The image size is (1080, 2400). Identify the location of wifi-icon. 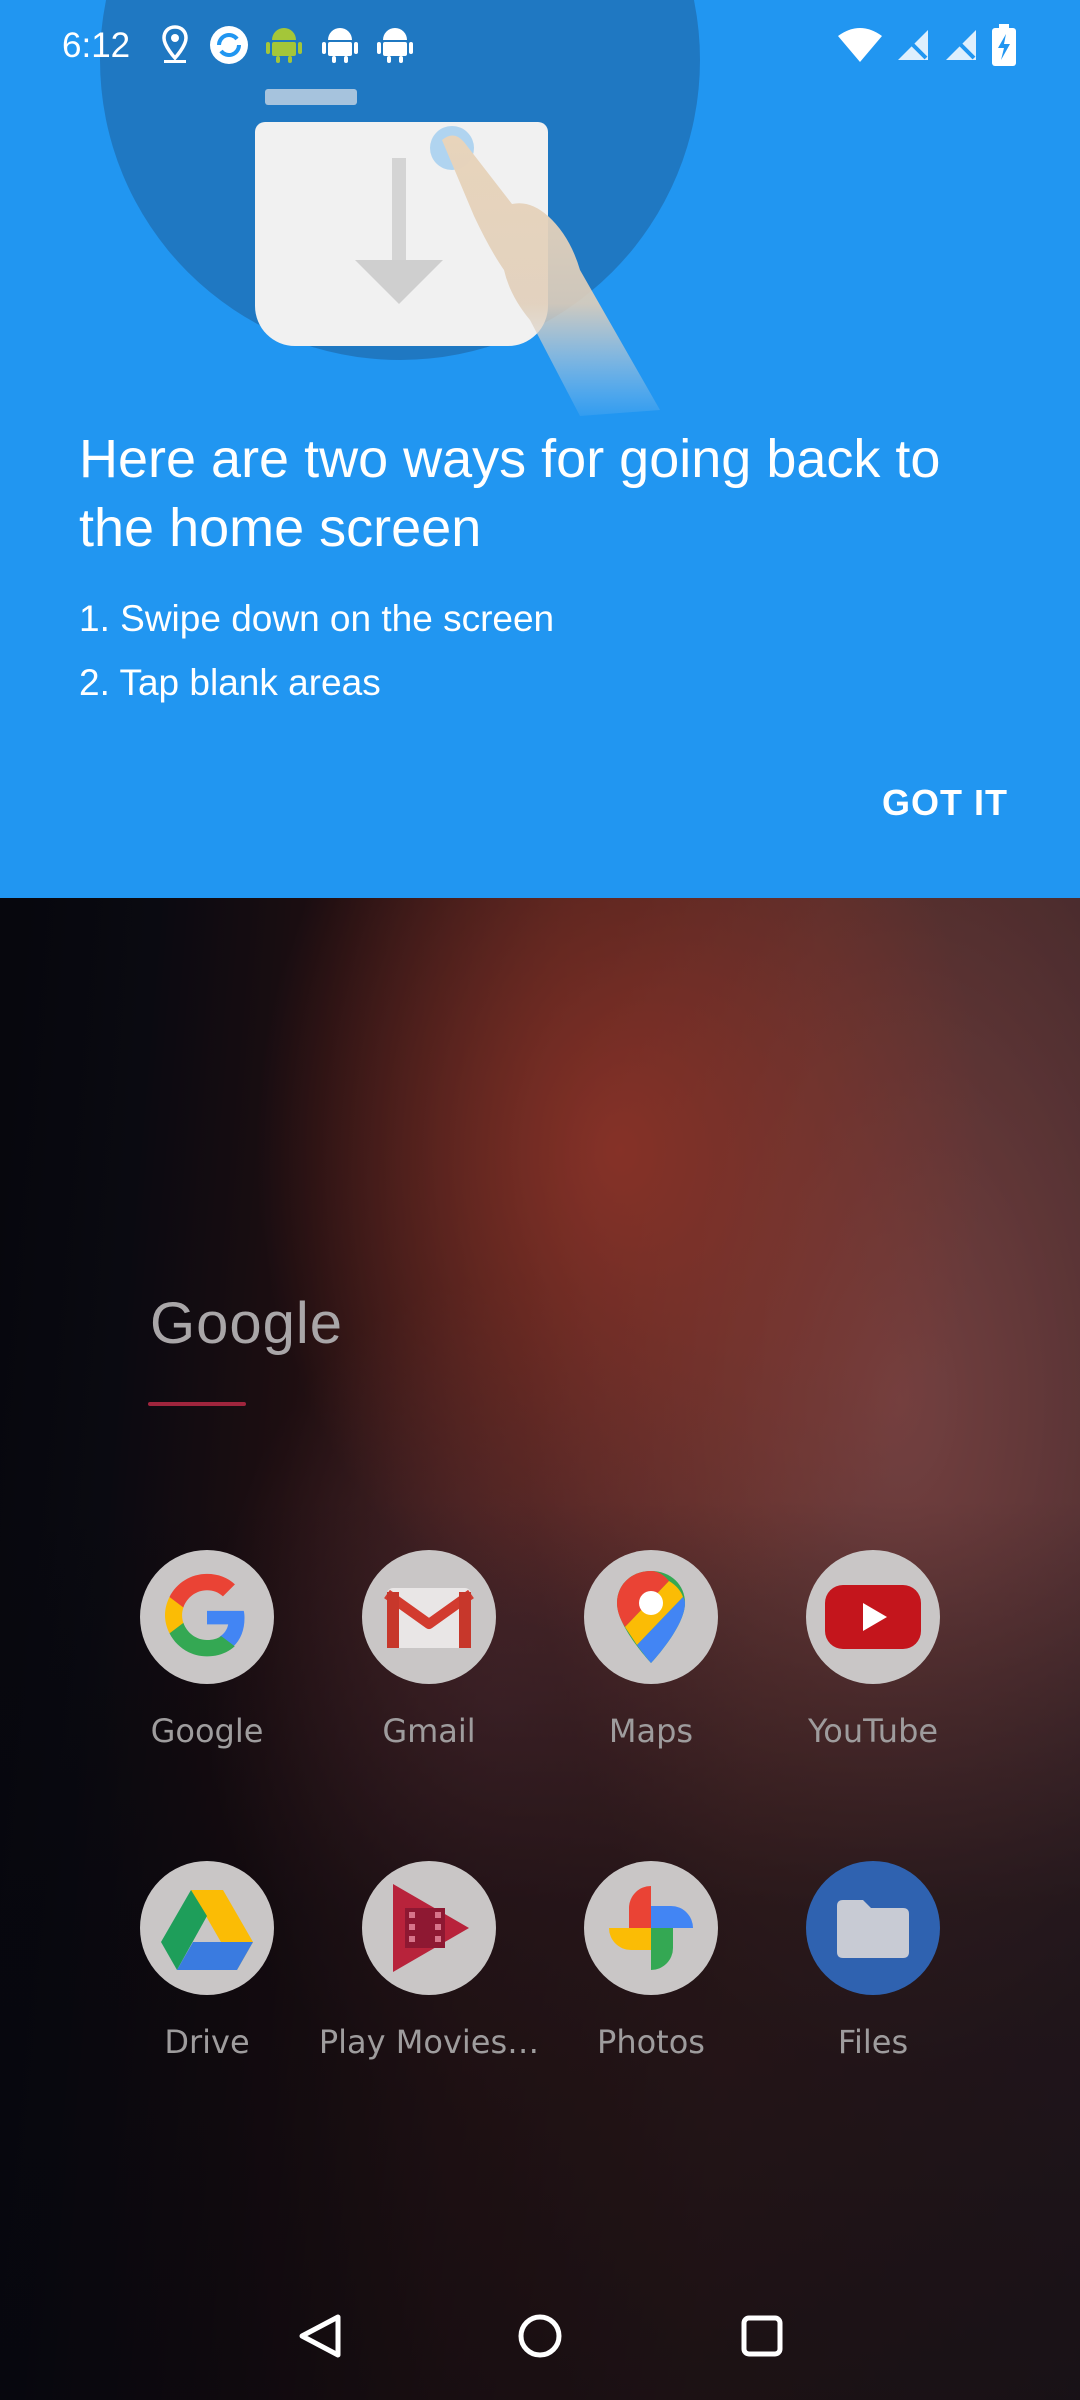
(860, 45).